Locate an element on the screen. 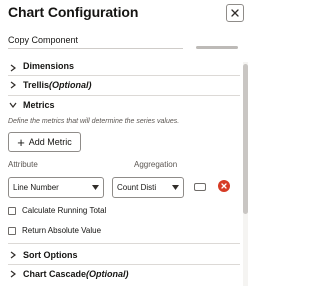  section-sort-options: Sort Options is located at coordinates (43, 255).